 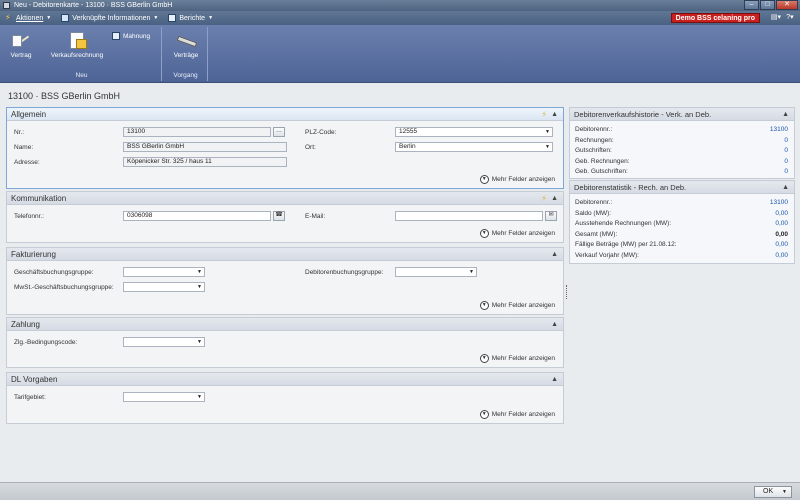 I want to click on contract-pen-icon, so click(x=21, y=40).